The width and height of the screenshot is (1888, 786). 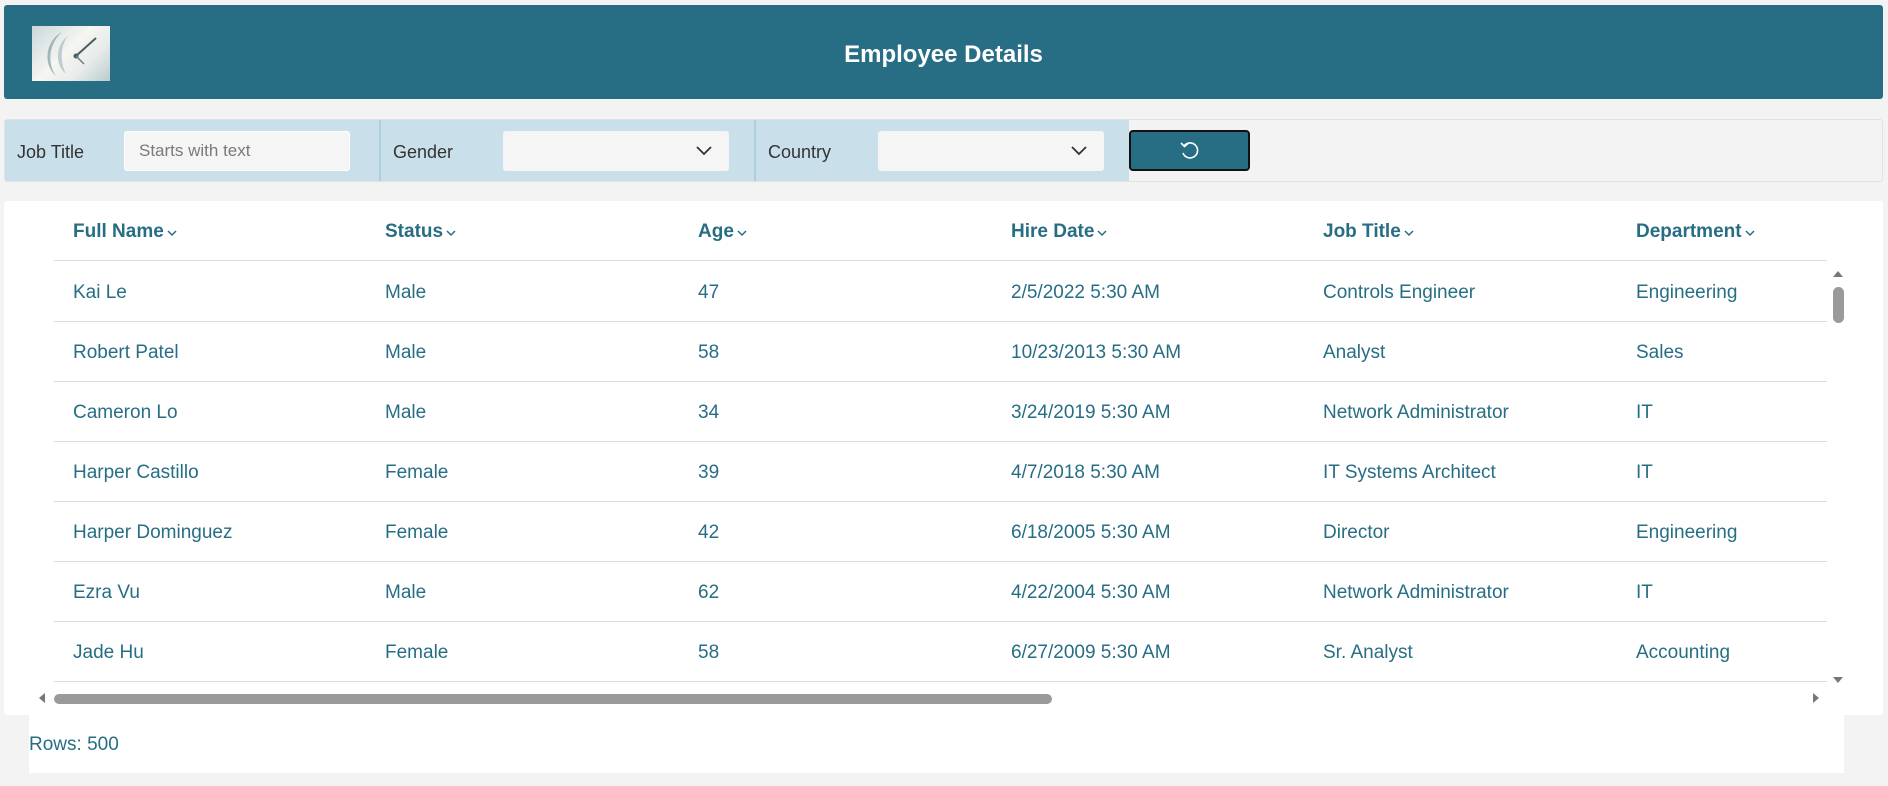 I want to click on cell-full-name: Robert Patel, so click(x=126, y=352).